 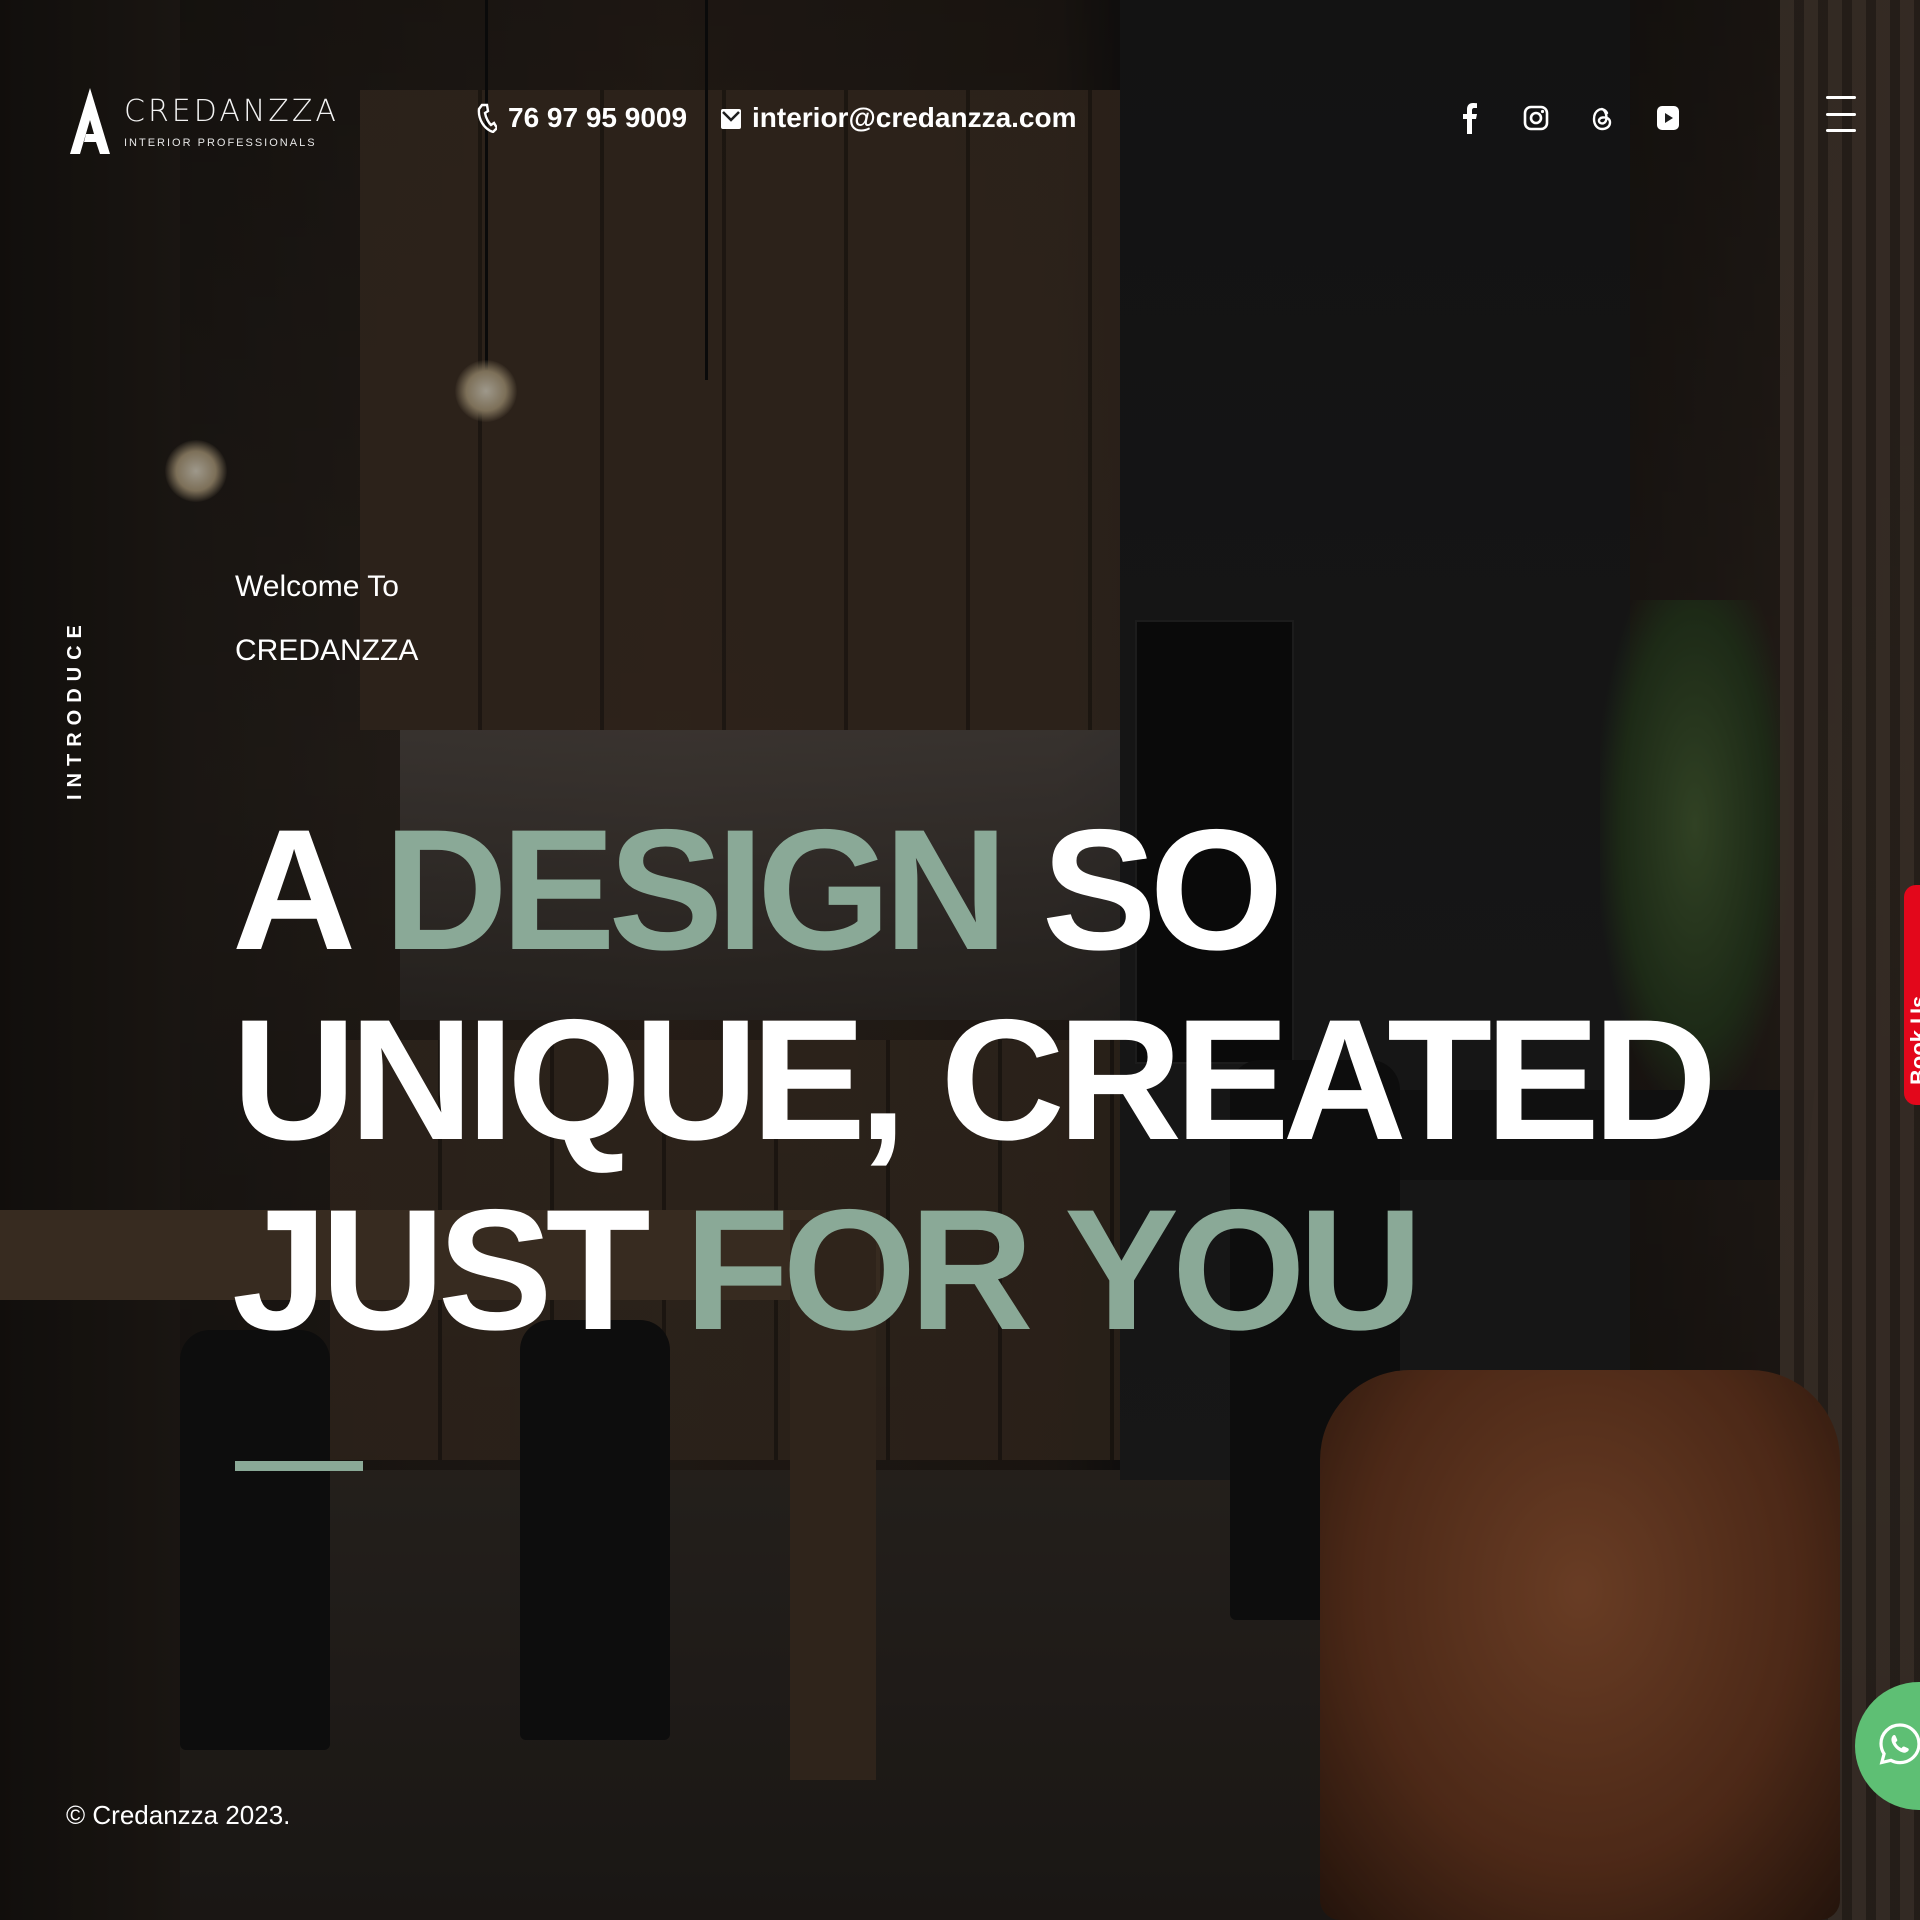 What do you see at coordinates (291, 890) in the screenshot?
I see `headline-word: A` at bounding box center [291, 890].